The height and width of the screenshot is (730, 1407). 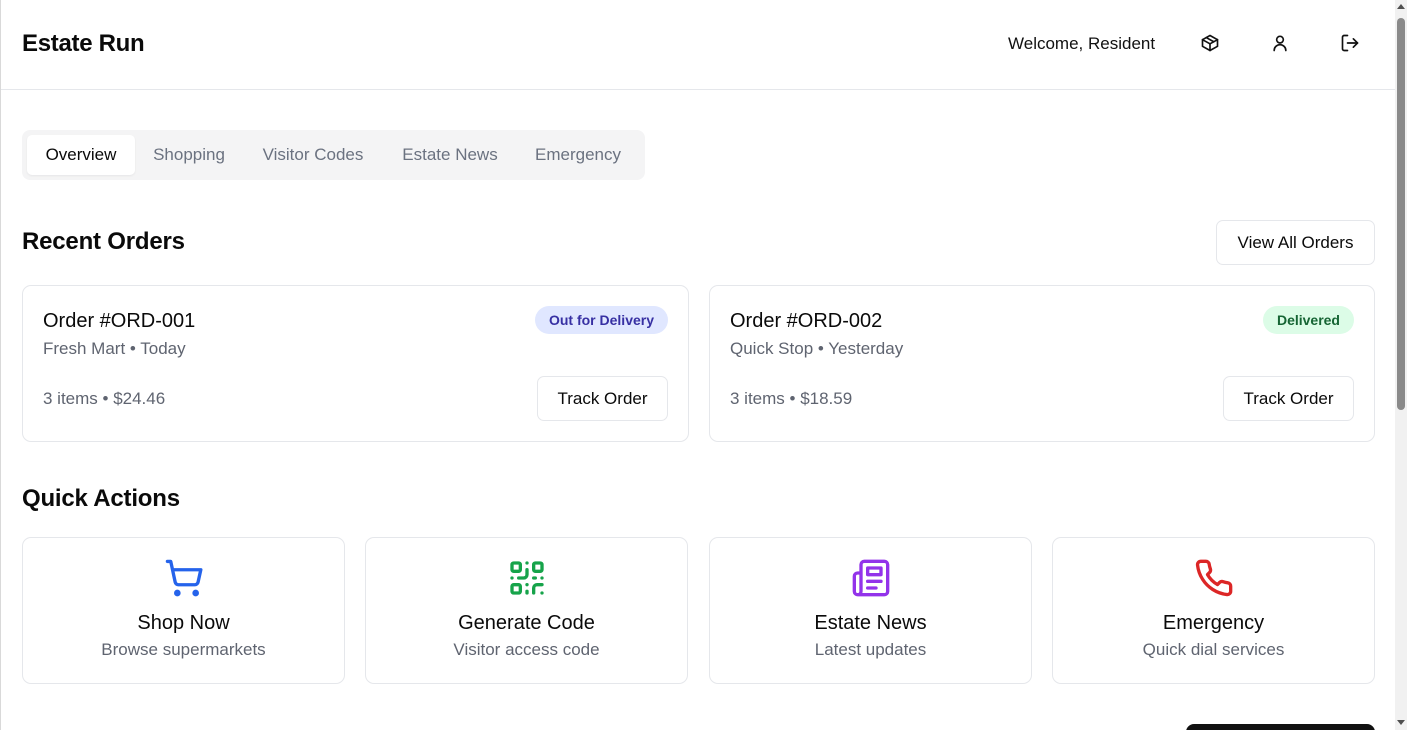 I want to click on quick-action-title: Emergency, so click(x=1213, y=623).